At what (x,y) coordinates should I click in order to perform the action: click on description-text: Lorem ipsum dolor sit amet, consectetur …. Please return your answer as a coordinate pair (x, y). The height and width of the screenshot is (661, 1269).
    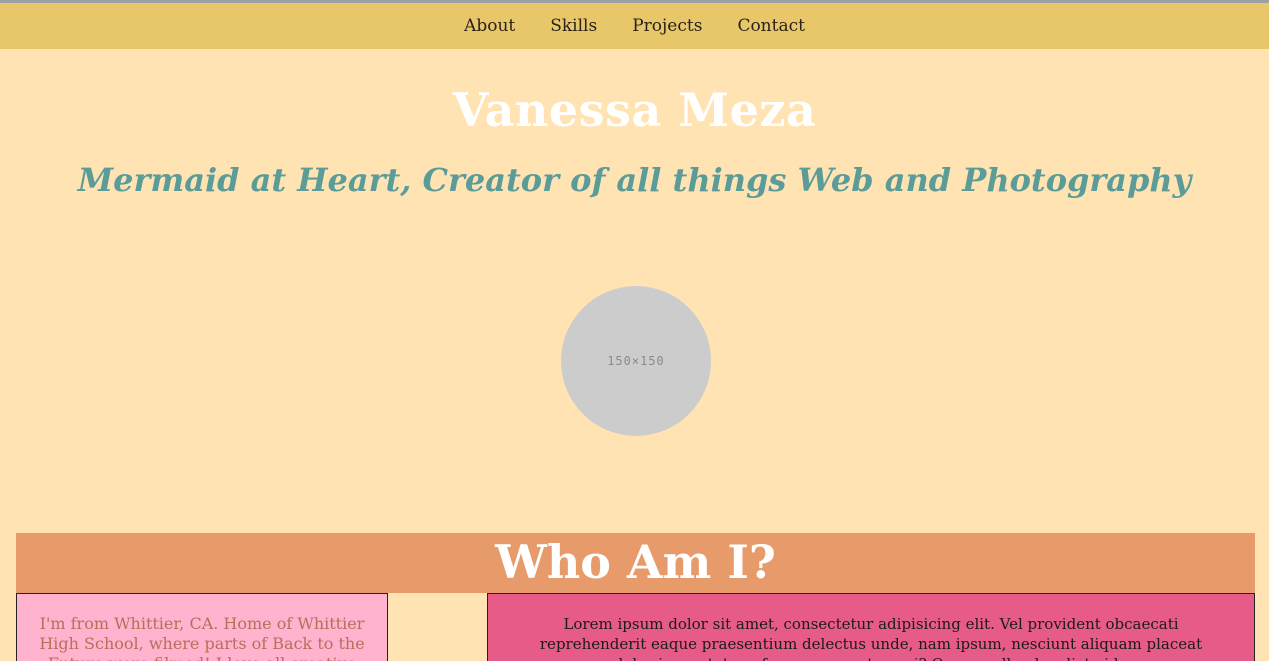
    Looking at the image, I should click on (871, 638).